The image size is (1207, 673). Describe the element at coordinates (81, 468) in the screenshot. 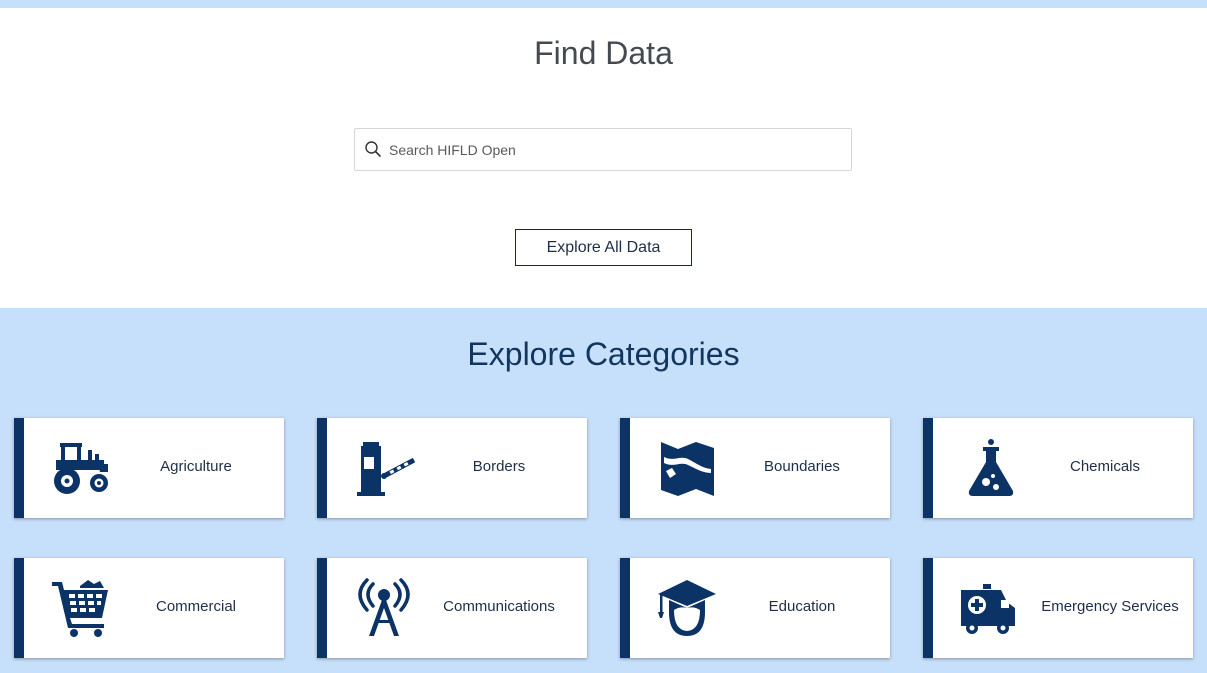

I see `tractor-icon` at that location.